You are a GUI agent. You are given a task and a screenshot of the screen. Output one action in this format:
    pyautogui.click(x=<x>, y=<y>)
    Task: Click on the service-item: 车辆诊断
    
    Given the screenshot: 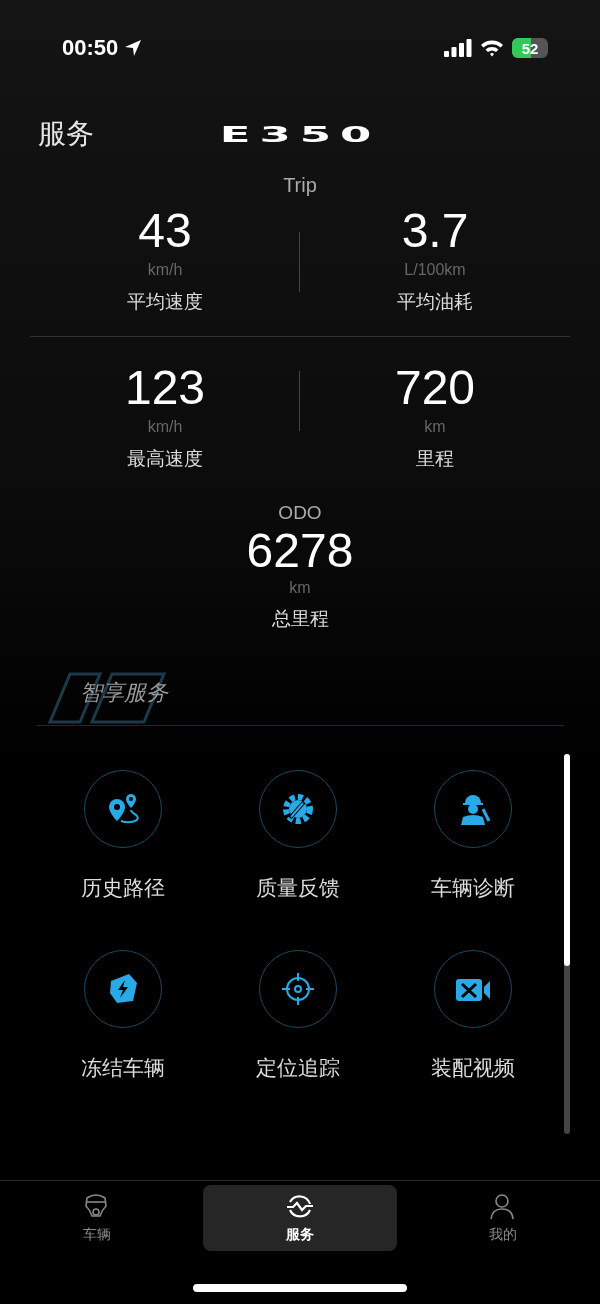 What is the action you would take?
    pyautogui.click(x=472, y=836)
    